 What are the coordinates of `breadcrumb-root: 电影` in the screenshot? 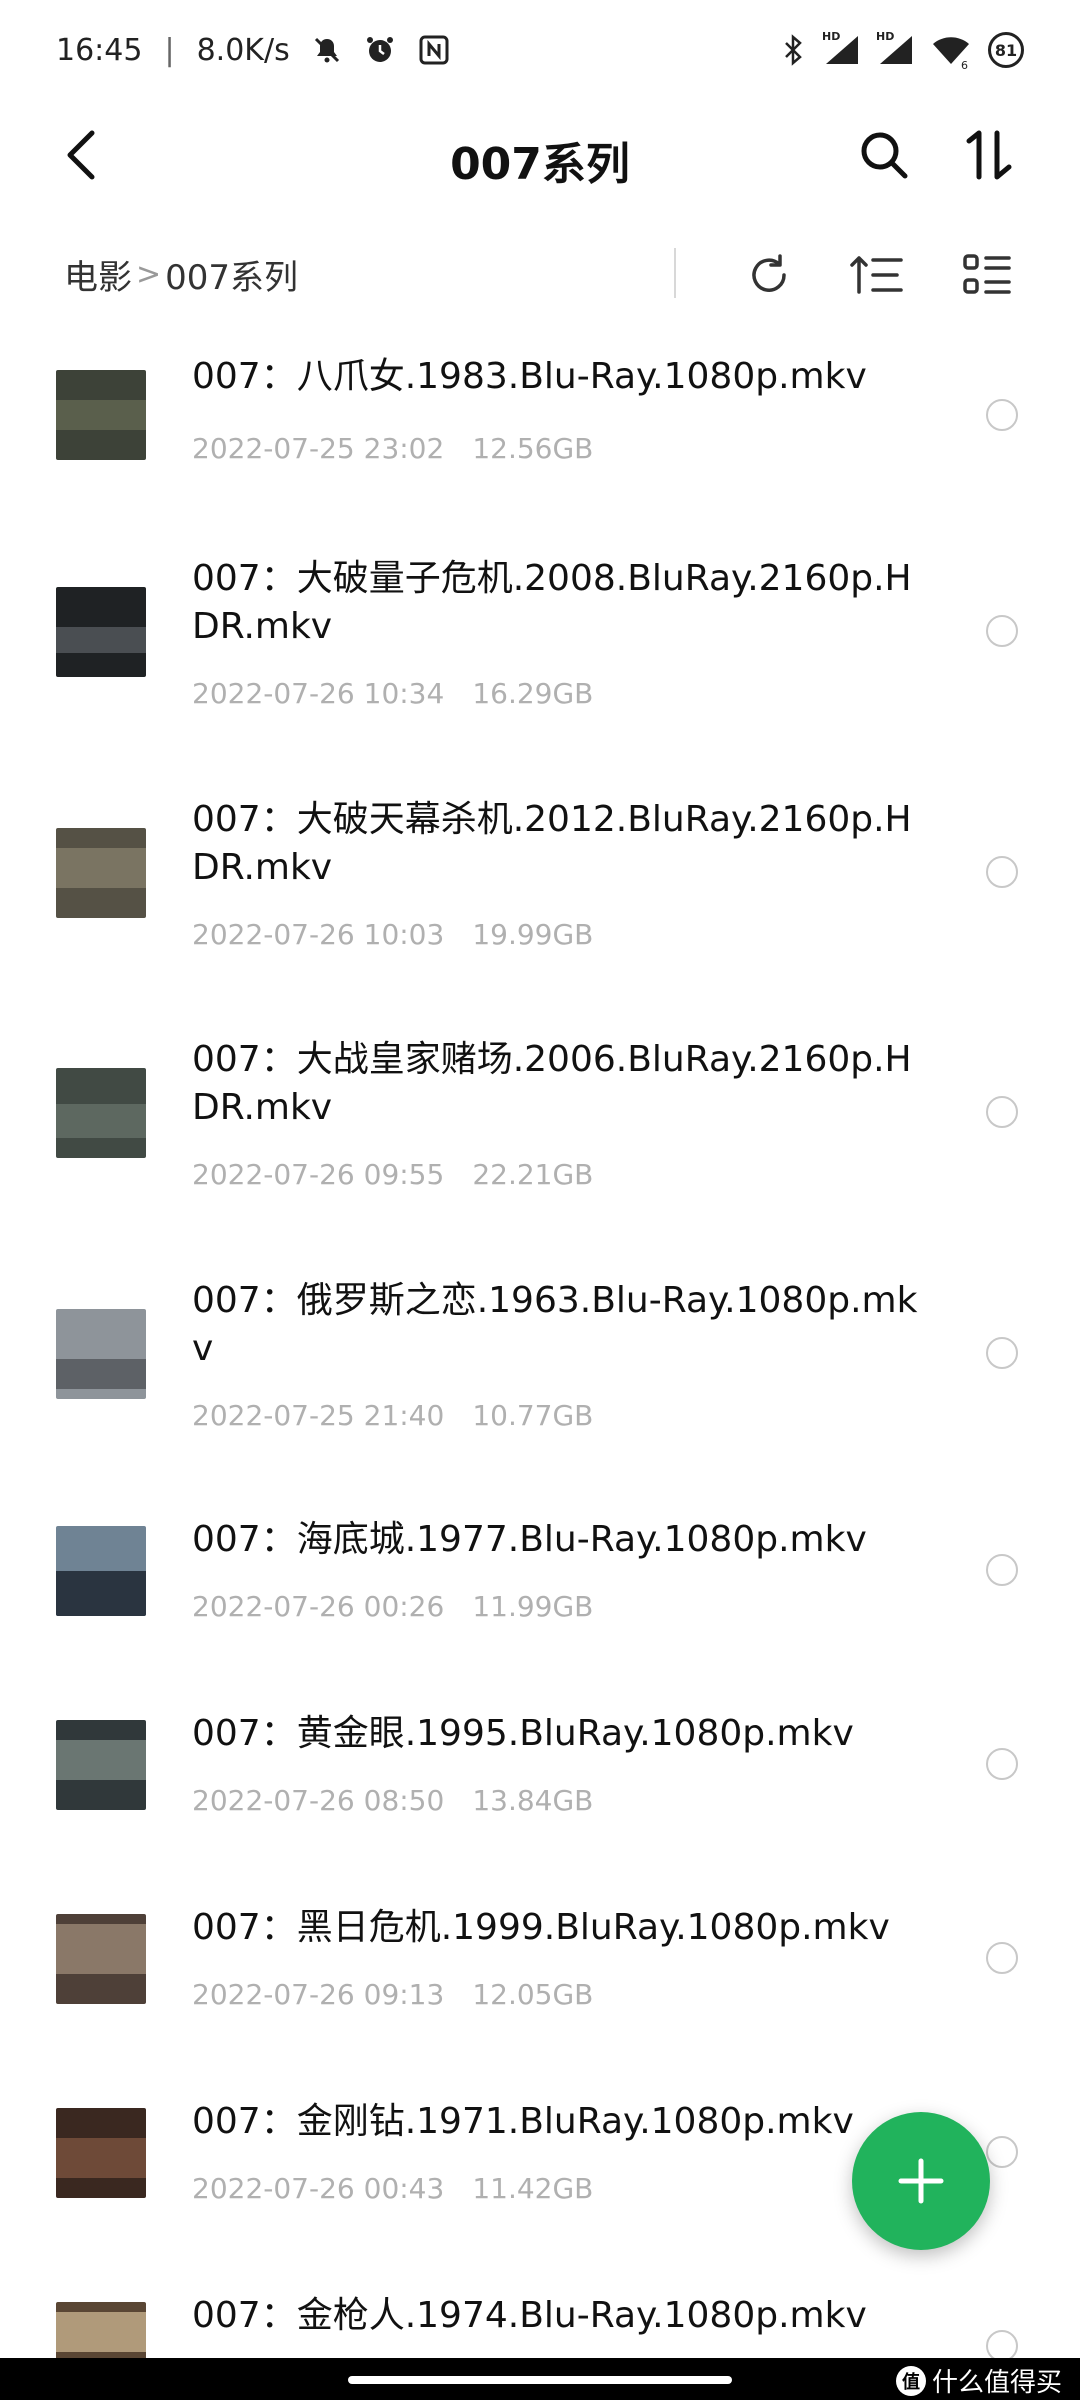 It's located at (98, 274).